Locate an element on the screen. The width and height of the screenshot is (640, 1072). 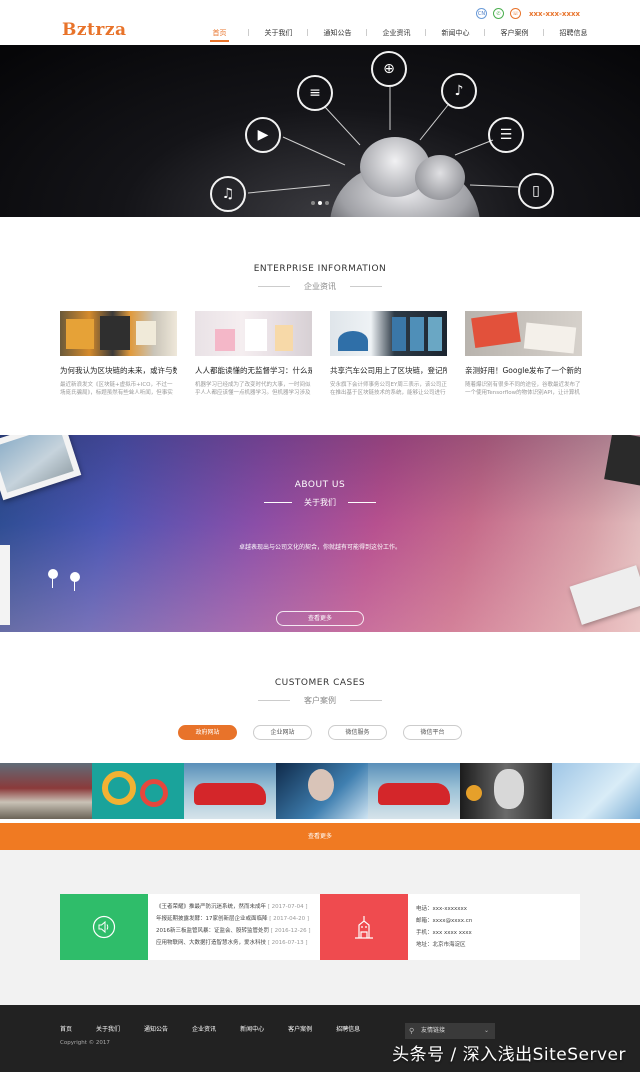
cases-section-title: CUSTOMER CASES 客户案例 is located at coordinates (320, 692).